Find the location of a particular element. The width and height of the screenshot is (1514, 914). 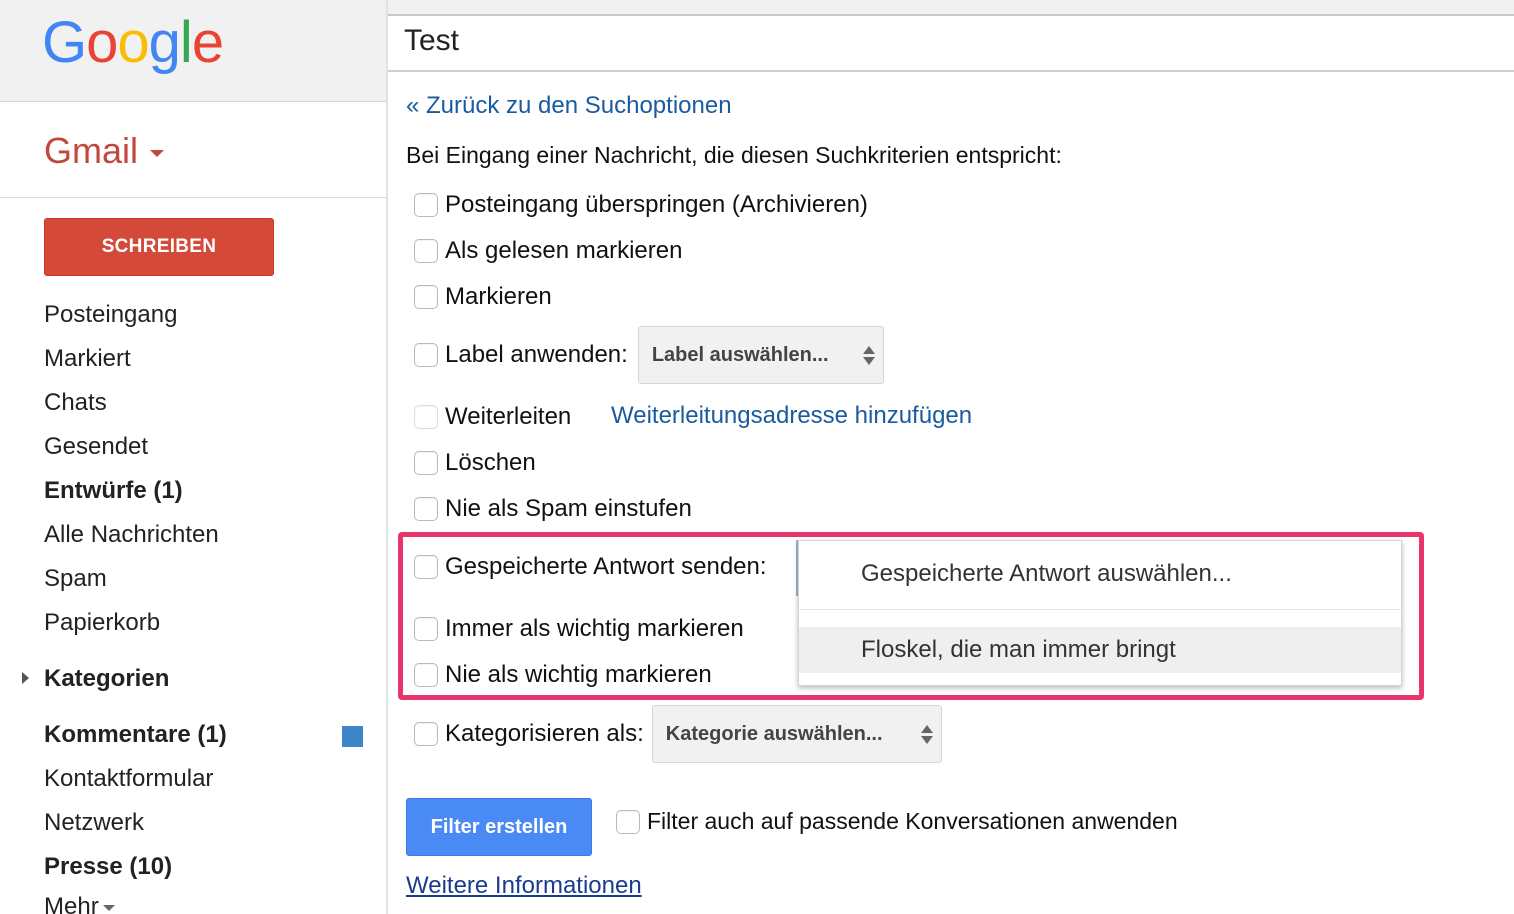

google-logo: Google is located at coordinates (133, 43).